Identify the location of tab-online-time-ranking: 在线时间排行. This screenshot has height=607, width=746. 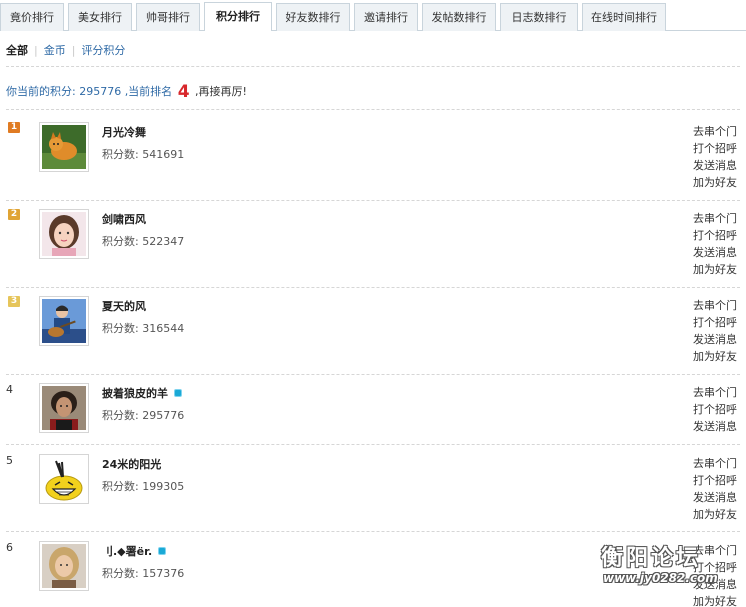
(624, 17).